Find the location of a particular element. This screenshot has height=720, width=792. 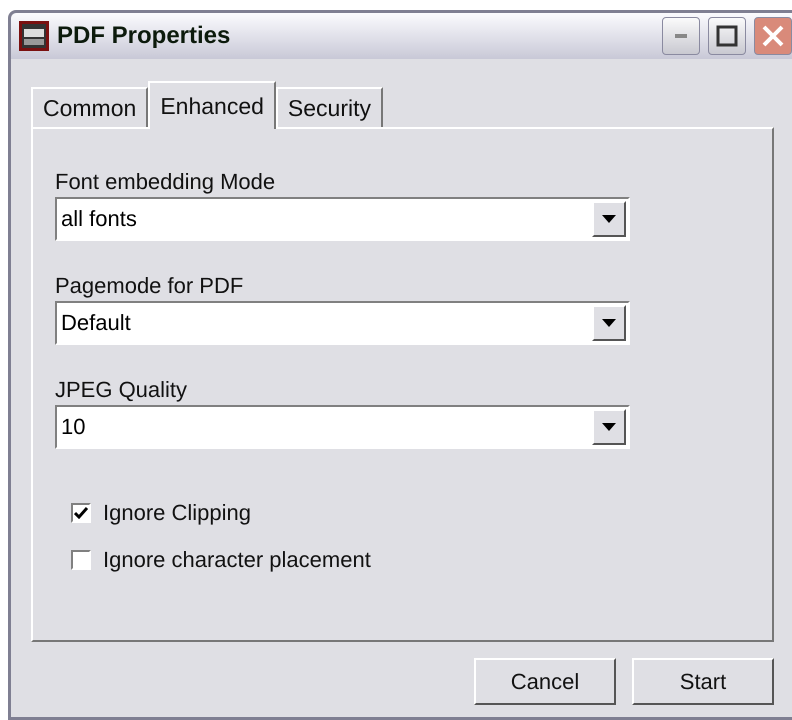

dropdown-field: Default is located at coordinates (342, 323).